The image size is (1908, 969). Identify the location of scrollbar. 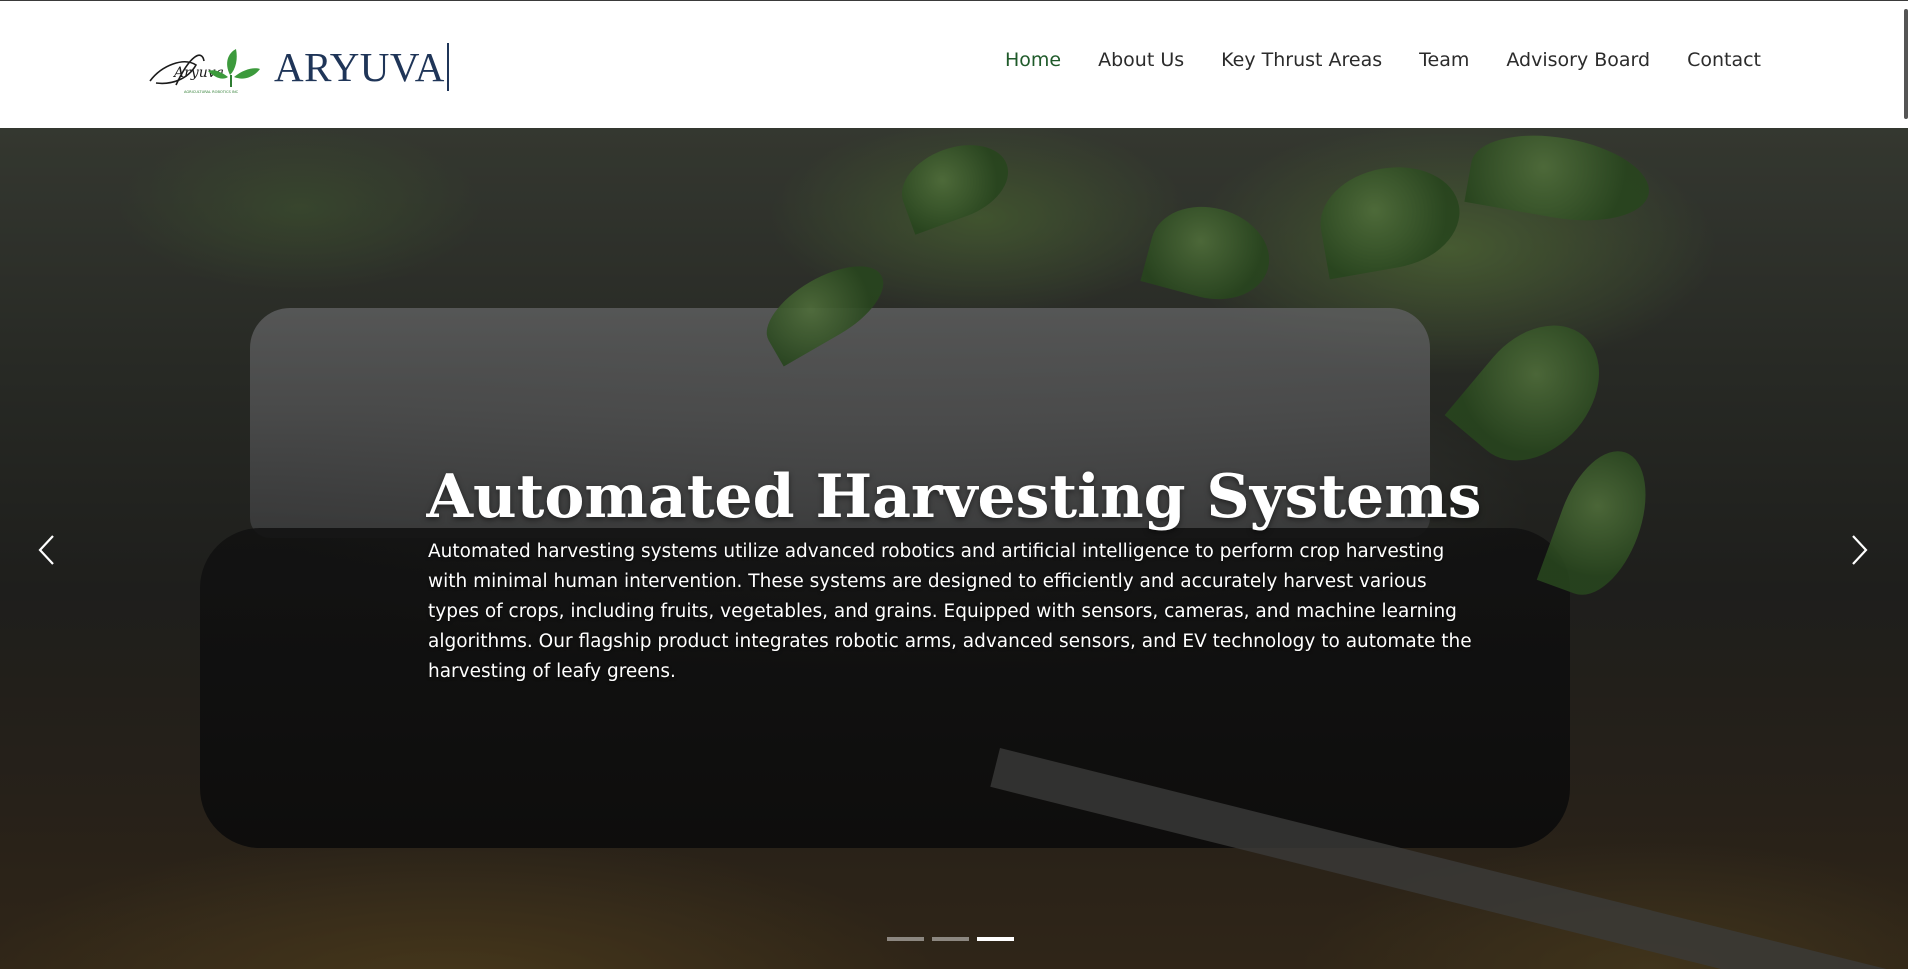
(1906, 64).